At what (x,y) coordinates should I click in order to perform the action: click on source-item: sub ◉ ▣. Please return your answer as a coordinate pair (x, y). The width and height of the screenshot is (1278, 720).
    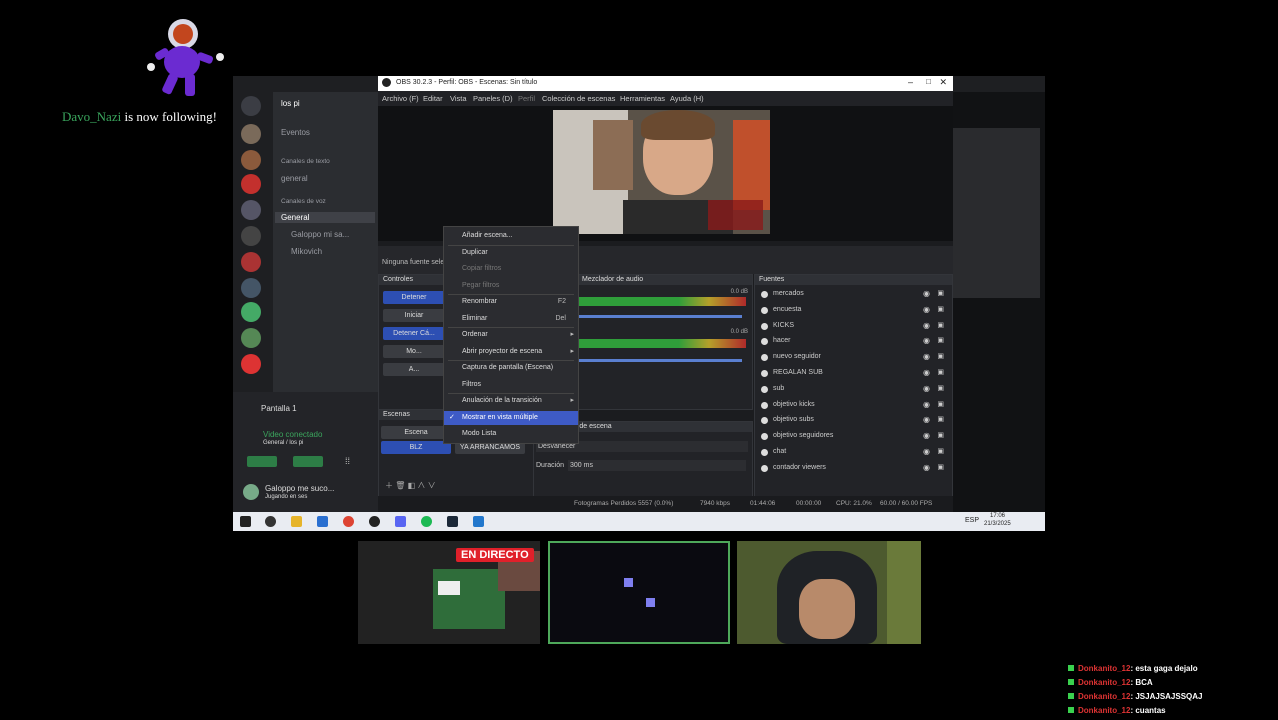
    Looking at the image, I should click on (853, 390).